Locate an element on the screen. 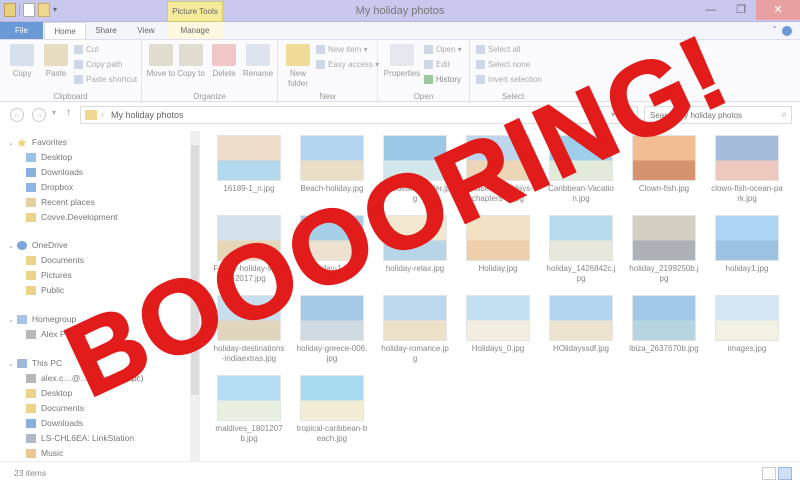 This screenshot has height=485, width=800. nav-dropbox: Dropbox is located at coordinates (49, 187).